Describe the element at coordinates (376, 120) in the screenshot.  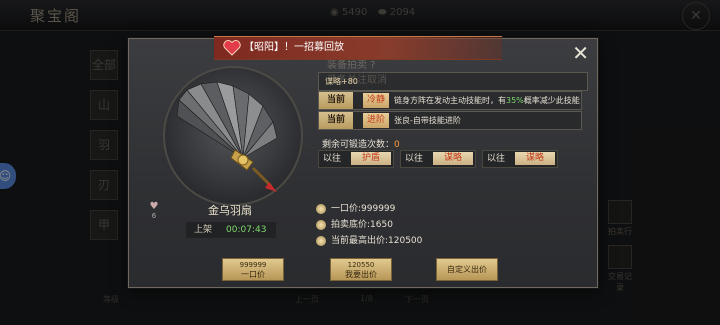
I see `skill-tag: 进阶` at that location.